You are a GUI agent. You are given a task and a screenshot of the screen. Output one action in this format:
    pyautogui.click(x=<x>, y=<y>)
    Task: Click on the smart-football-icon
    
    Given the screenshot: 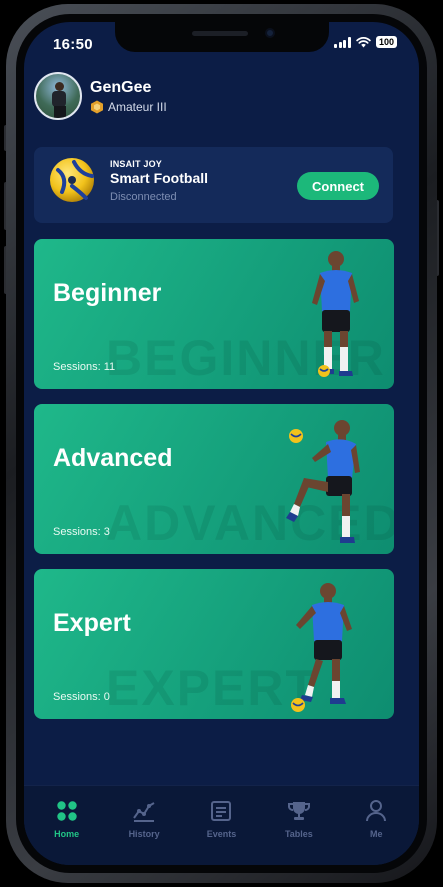 What is the action you would take?
    pyautogui.click(x=72, y=180)
    